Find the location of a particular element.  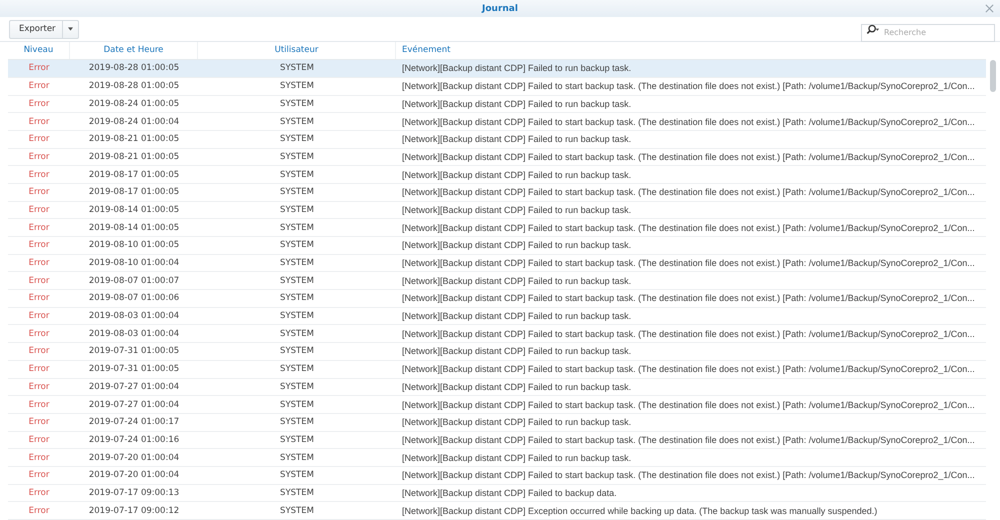

date-cell: 2019-08-03 01:00:04 is located at coordinates (134, 333).